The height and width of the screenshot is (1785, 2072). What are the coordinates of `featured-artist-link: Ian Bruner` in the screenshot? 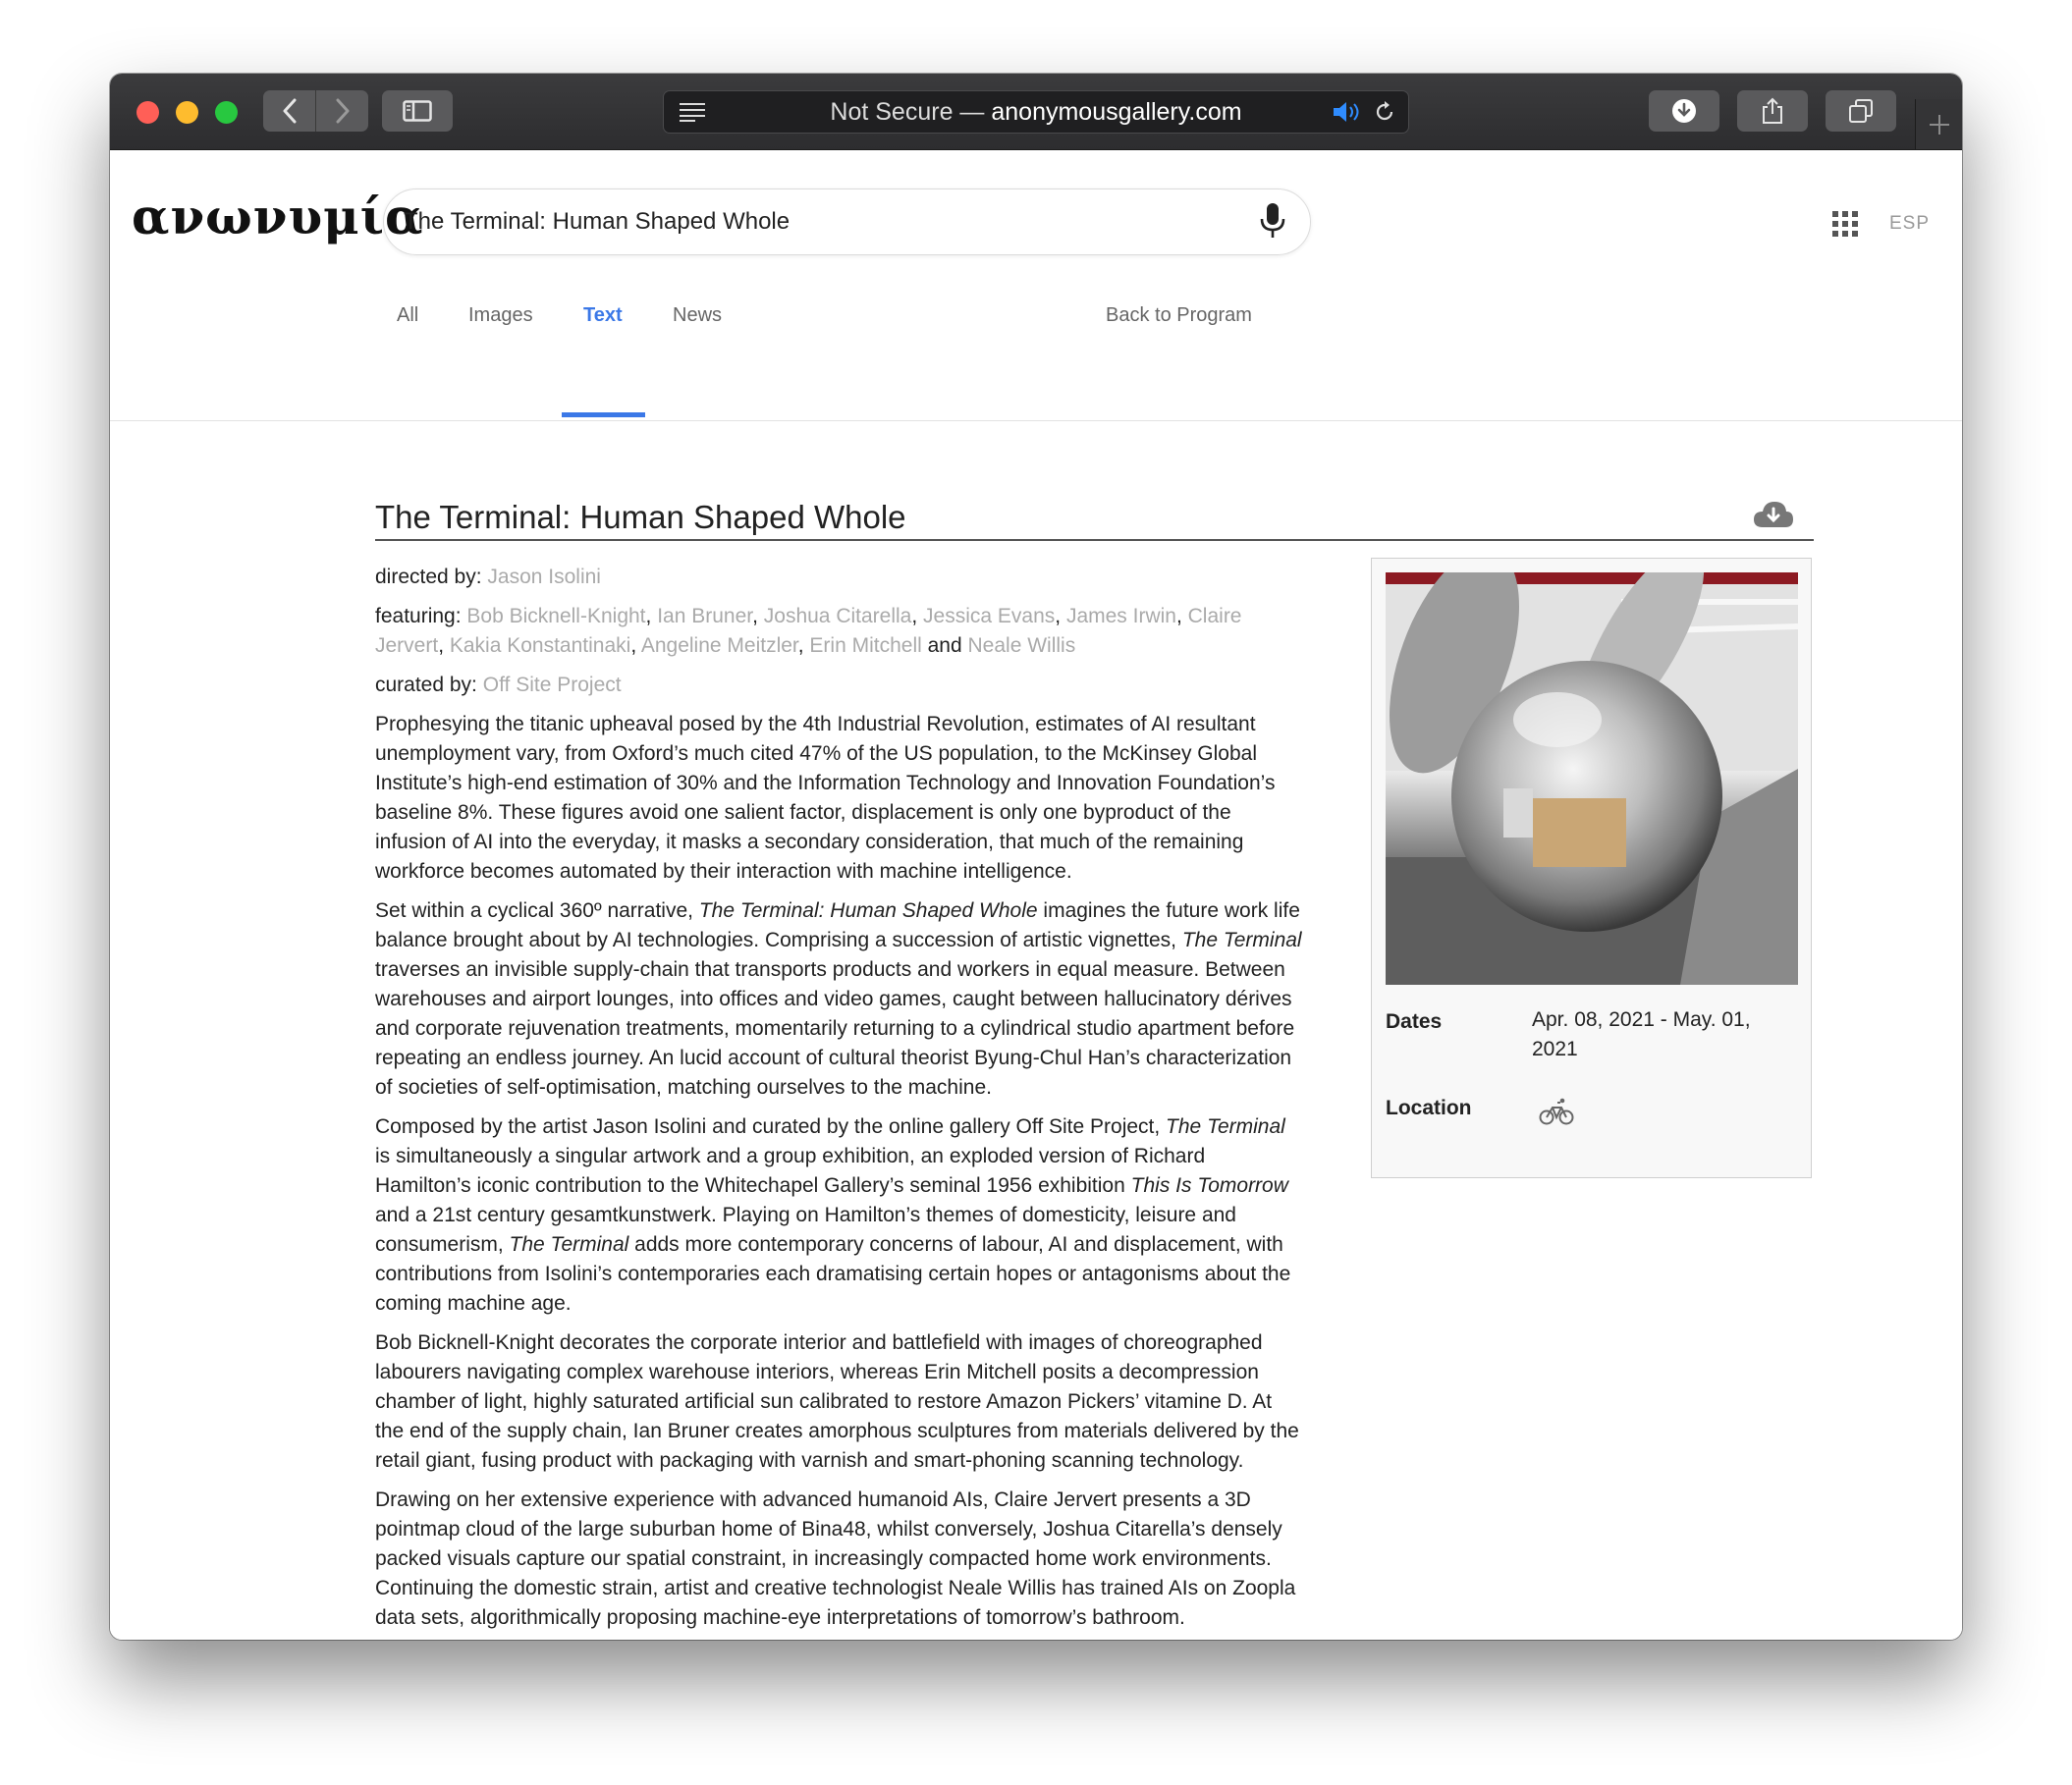 It's located at (704, 616).